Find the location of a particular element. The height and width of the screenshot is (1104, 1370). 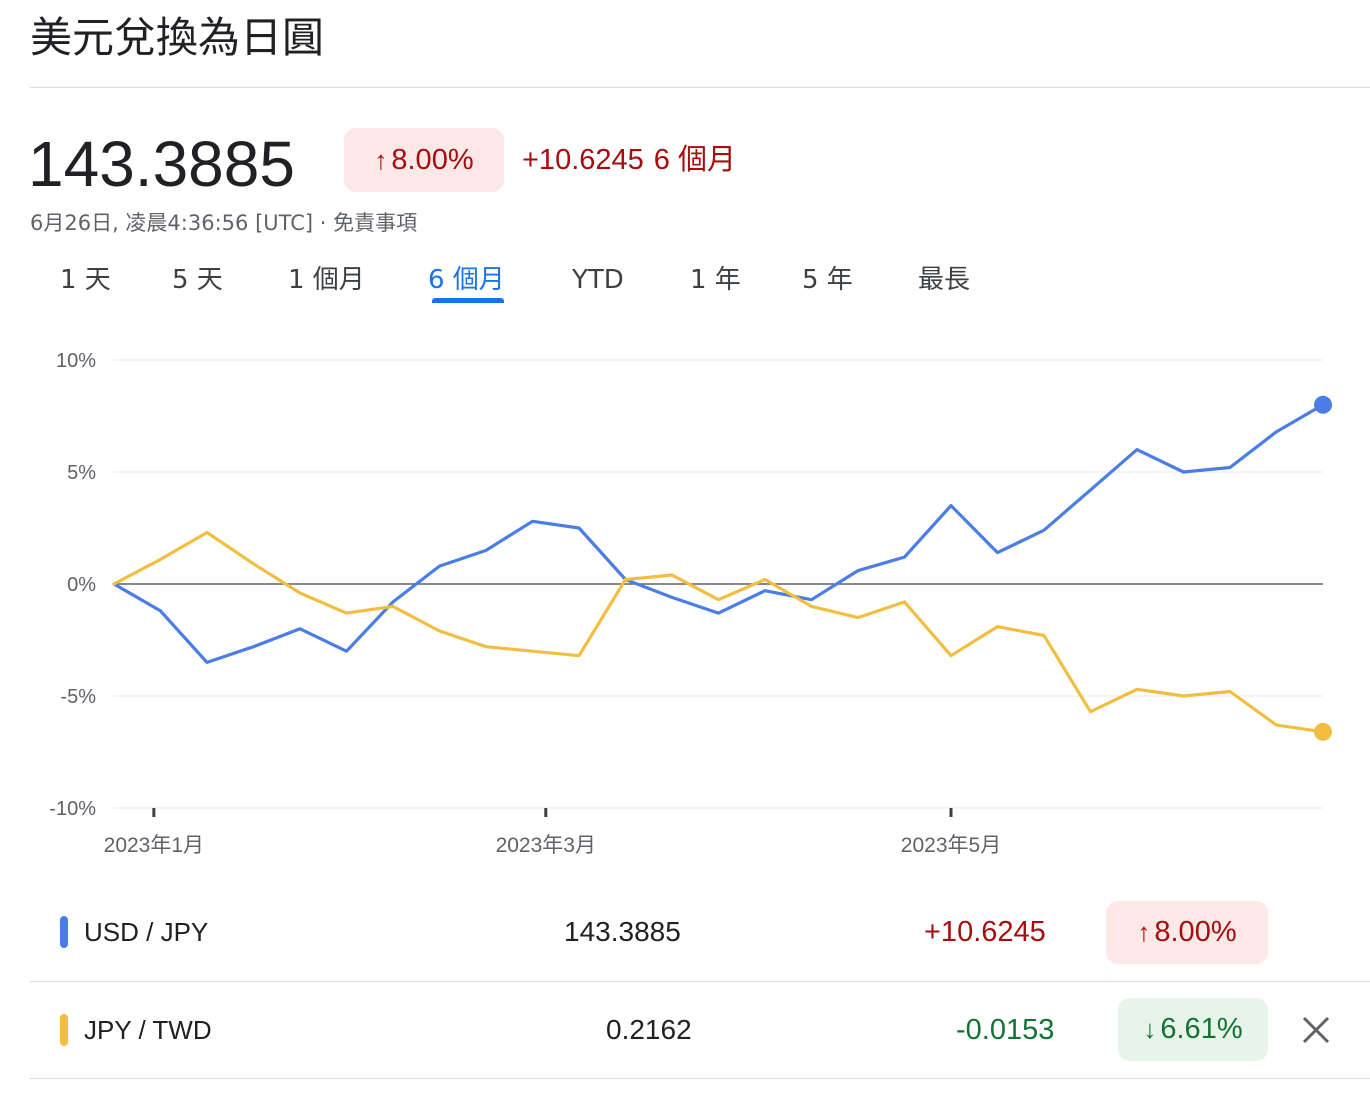

legend-swatch-jpy-twd is located at coordinates (64, 1030).